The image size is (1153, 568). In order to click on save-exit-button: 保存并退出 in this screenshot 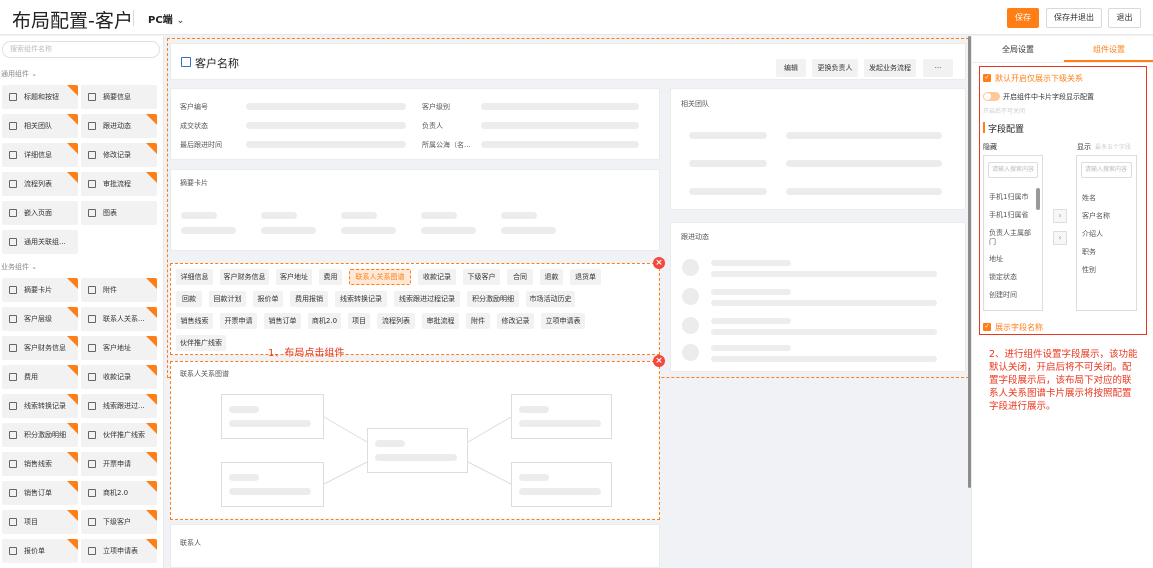, I will do `click(1074, 18)`.